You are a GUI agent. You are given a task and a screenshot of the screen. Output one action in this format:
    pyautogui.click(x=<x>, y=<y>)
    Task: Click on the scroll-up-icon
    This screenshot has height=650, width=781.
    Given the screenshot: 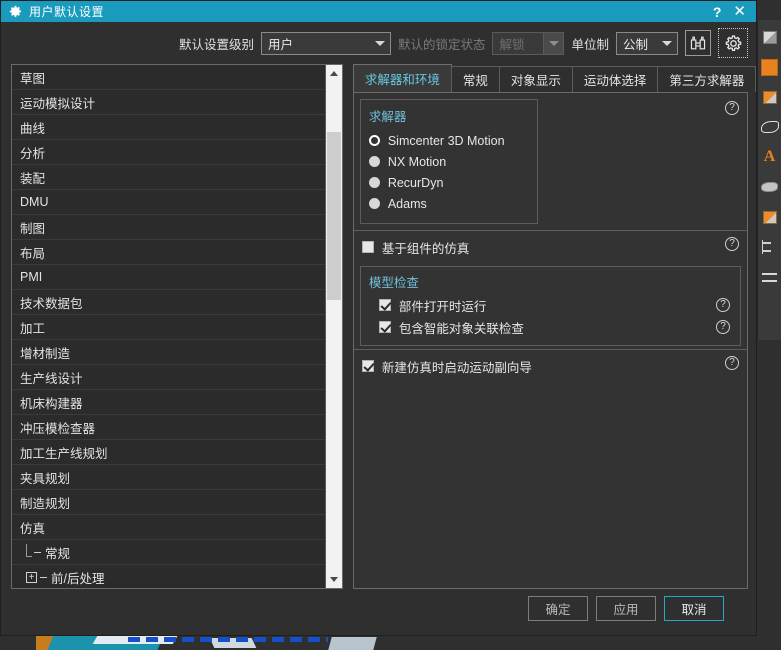 What is the action you would take?
    pyautogui.click(x=333, y=73)
    